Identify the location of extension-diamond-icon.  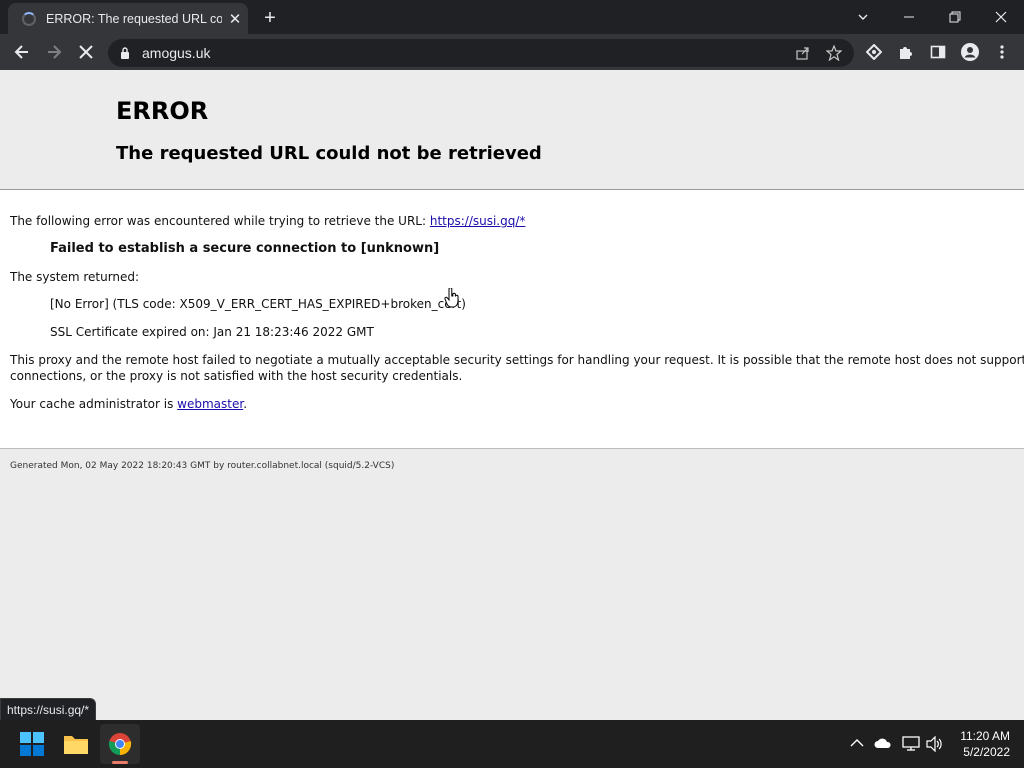
(874, 52).